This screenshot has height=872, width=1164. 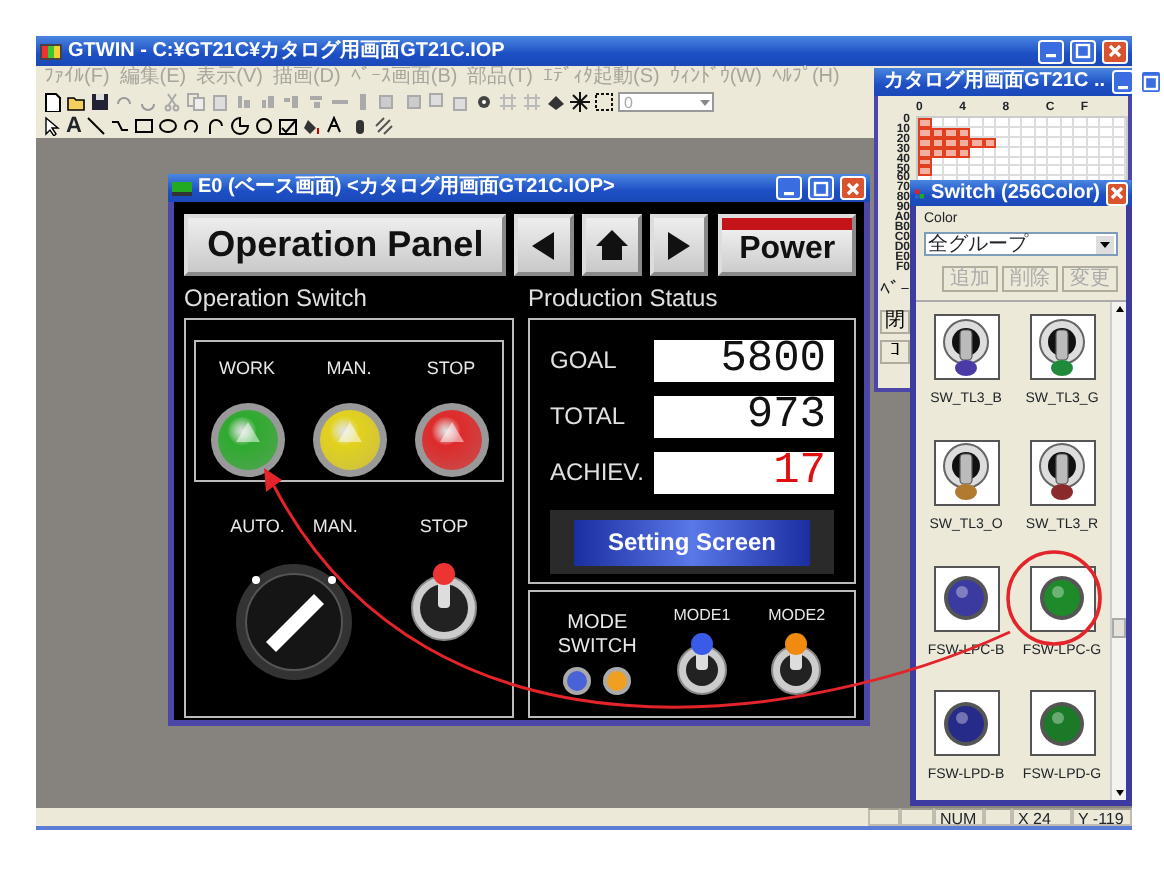 What do you see at coordinates (143, 126) in the screenshot?
I see `rectangle-icon` at bounding box center [143, 126].